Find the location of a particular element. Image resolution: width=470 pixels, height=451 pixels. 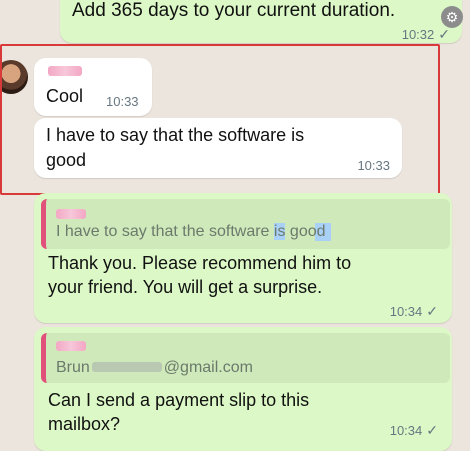

quoted-text: I have to say that the software is good is located at coordinates (191, 232).